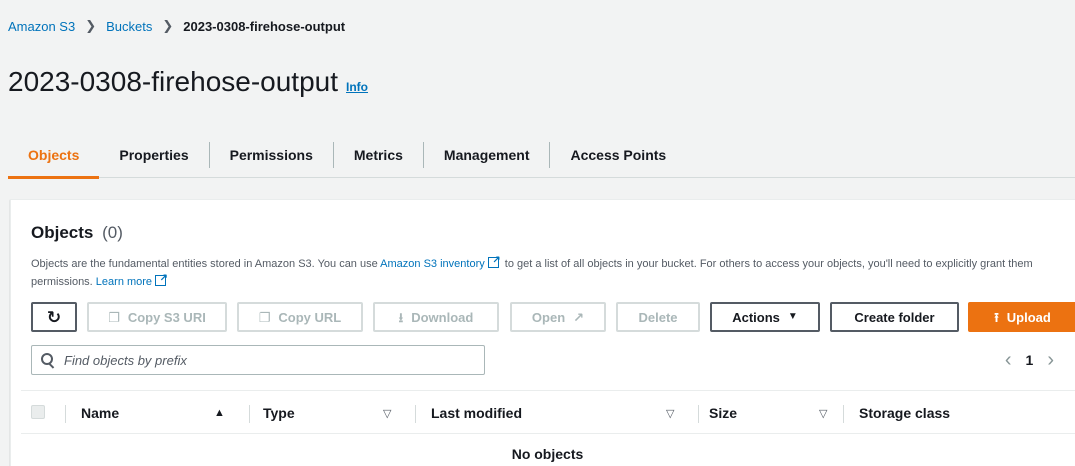 This screenshot has width=1075, height=466. I want to click on column-storage-class: Storage class, so click(949, 413).